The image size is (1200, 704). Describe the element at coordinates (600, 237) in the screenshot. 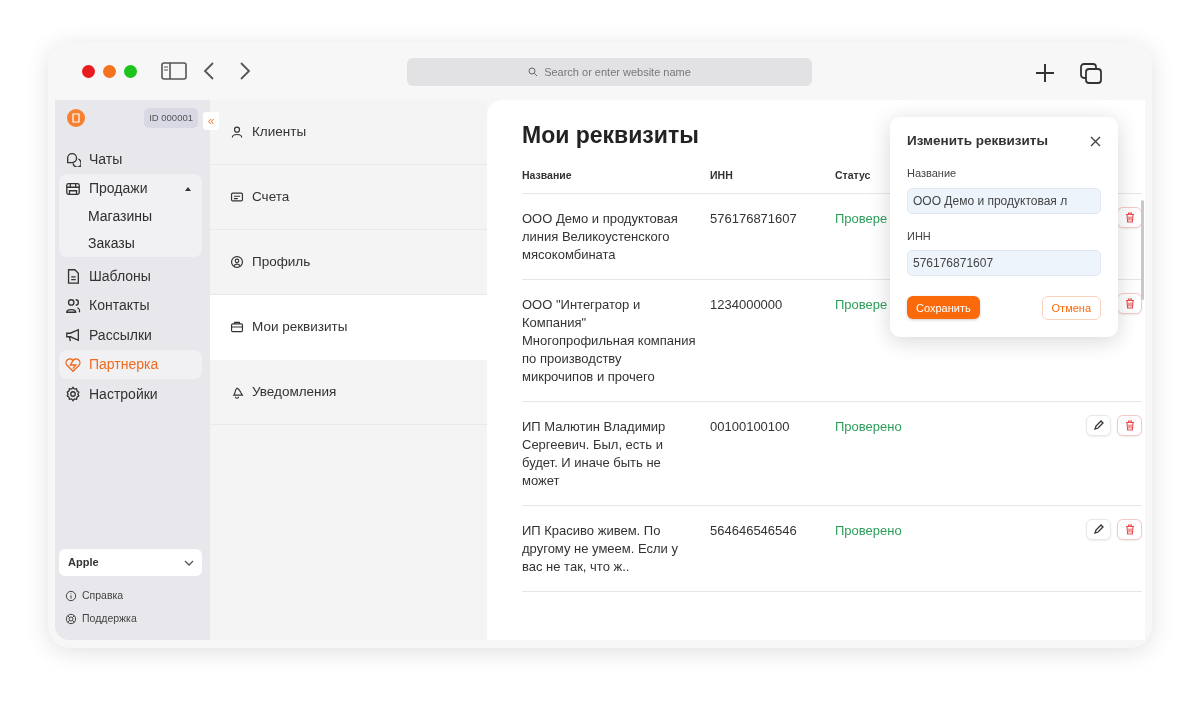

I see `table-cell-text: ООО Демо и продуктовая линия Великоустенского мясокомбината` at that location.